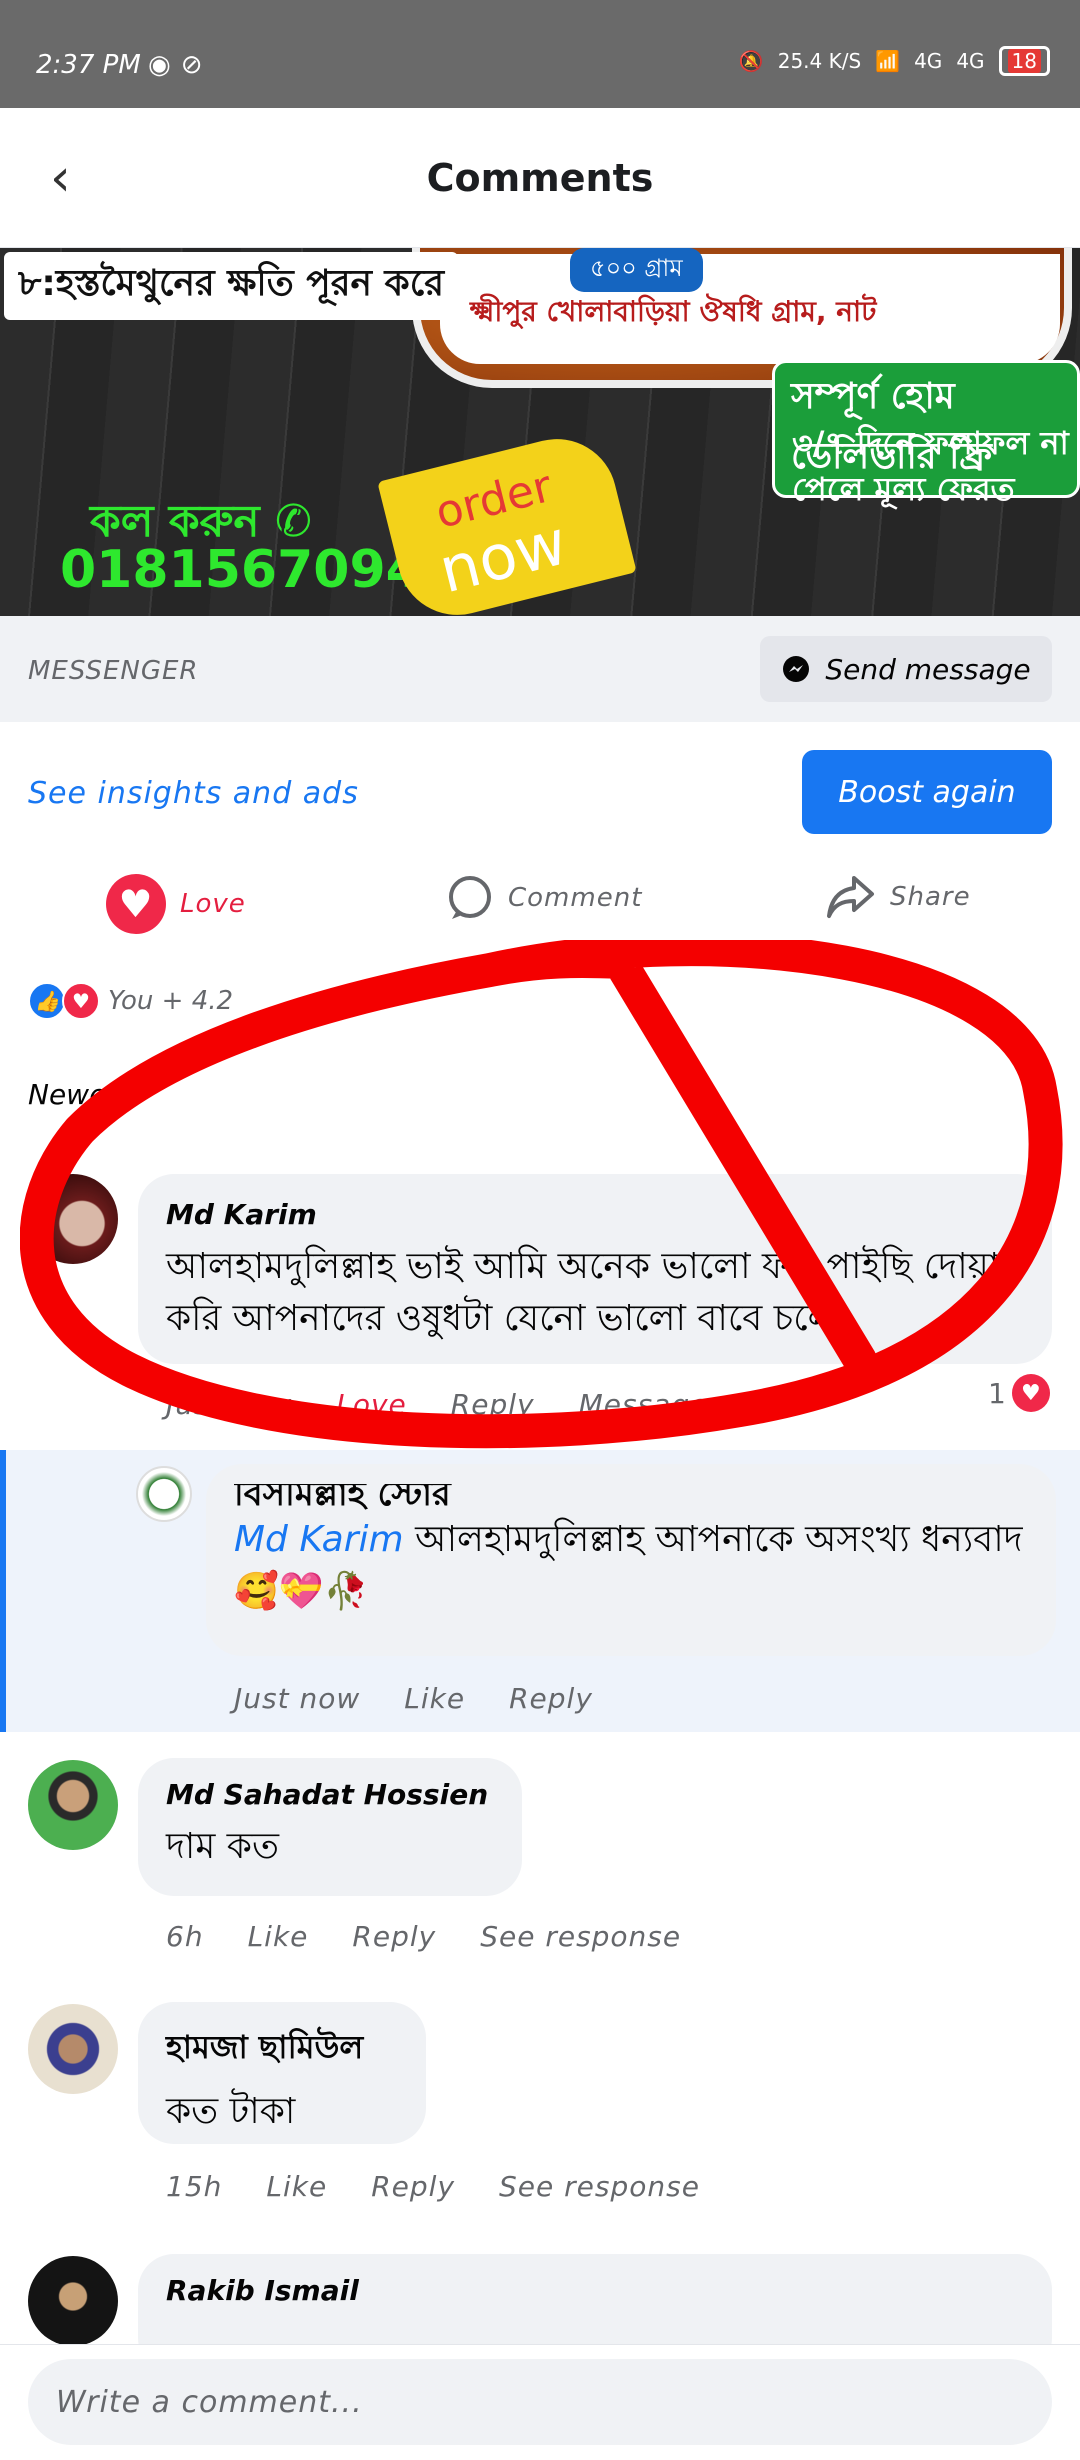 The width and height of the screenshot is (1080, 2460). I want to click on page-title: Comments, so click(540, 178).